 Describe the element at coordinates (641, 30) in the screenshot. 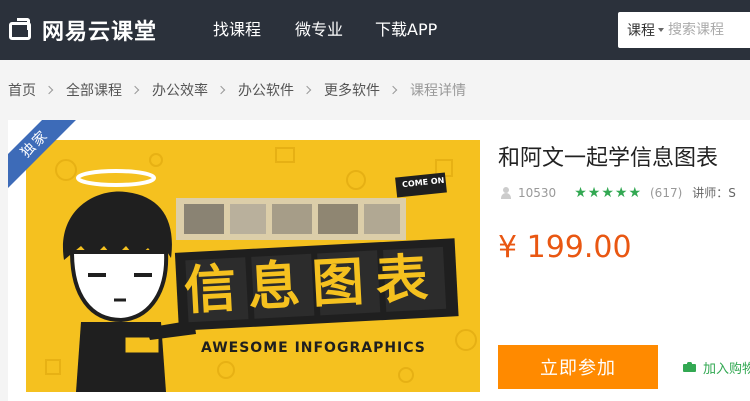

I see `search-category-select: 课程` at that location.